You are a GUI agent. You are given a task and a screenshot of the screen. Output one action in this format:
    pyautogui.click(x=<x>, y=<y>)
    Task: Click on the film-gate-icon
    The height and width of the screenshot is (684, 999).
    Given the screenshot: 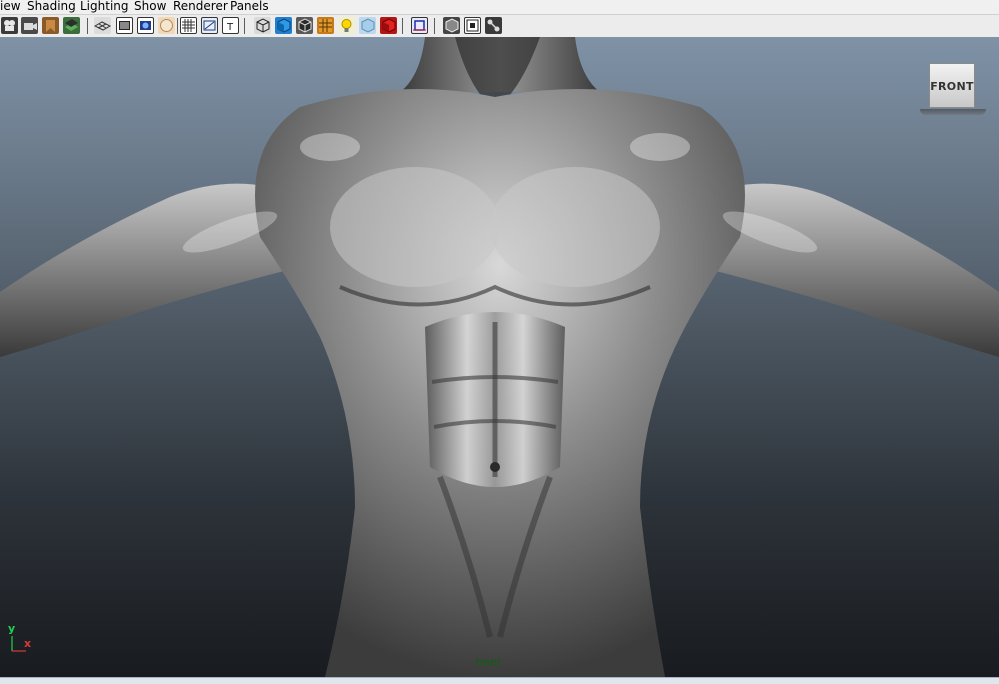 What is the action you would take?
    pyautogui.click(x=124, y=25)
    